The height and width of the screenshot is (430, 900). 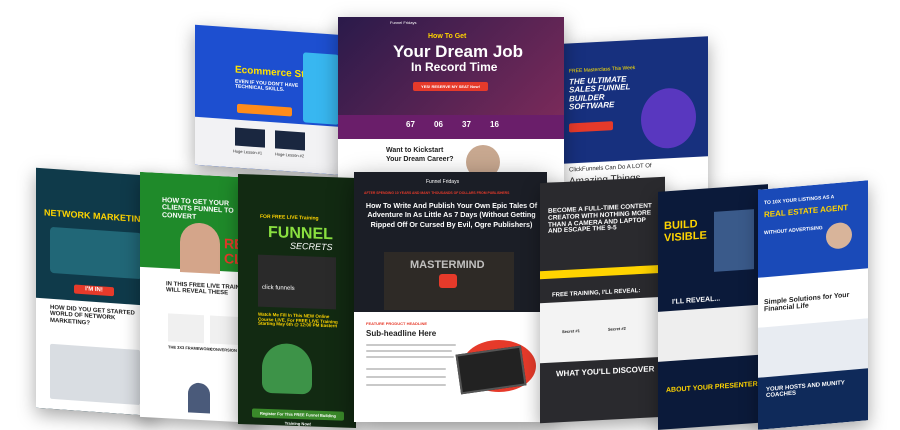 What do you see at coordinates (438, 124) in the screenshot?
I see `timer-hours: 06` at bounding box center [438, 124].